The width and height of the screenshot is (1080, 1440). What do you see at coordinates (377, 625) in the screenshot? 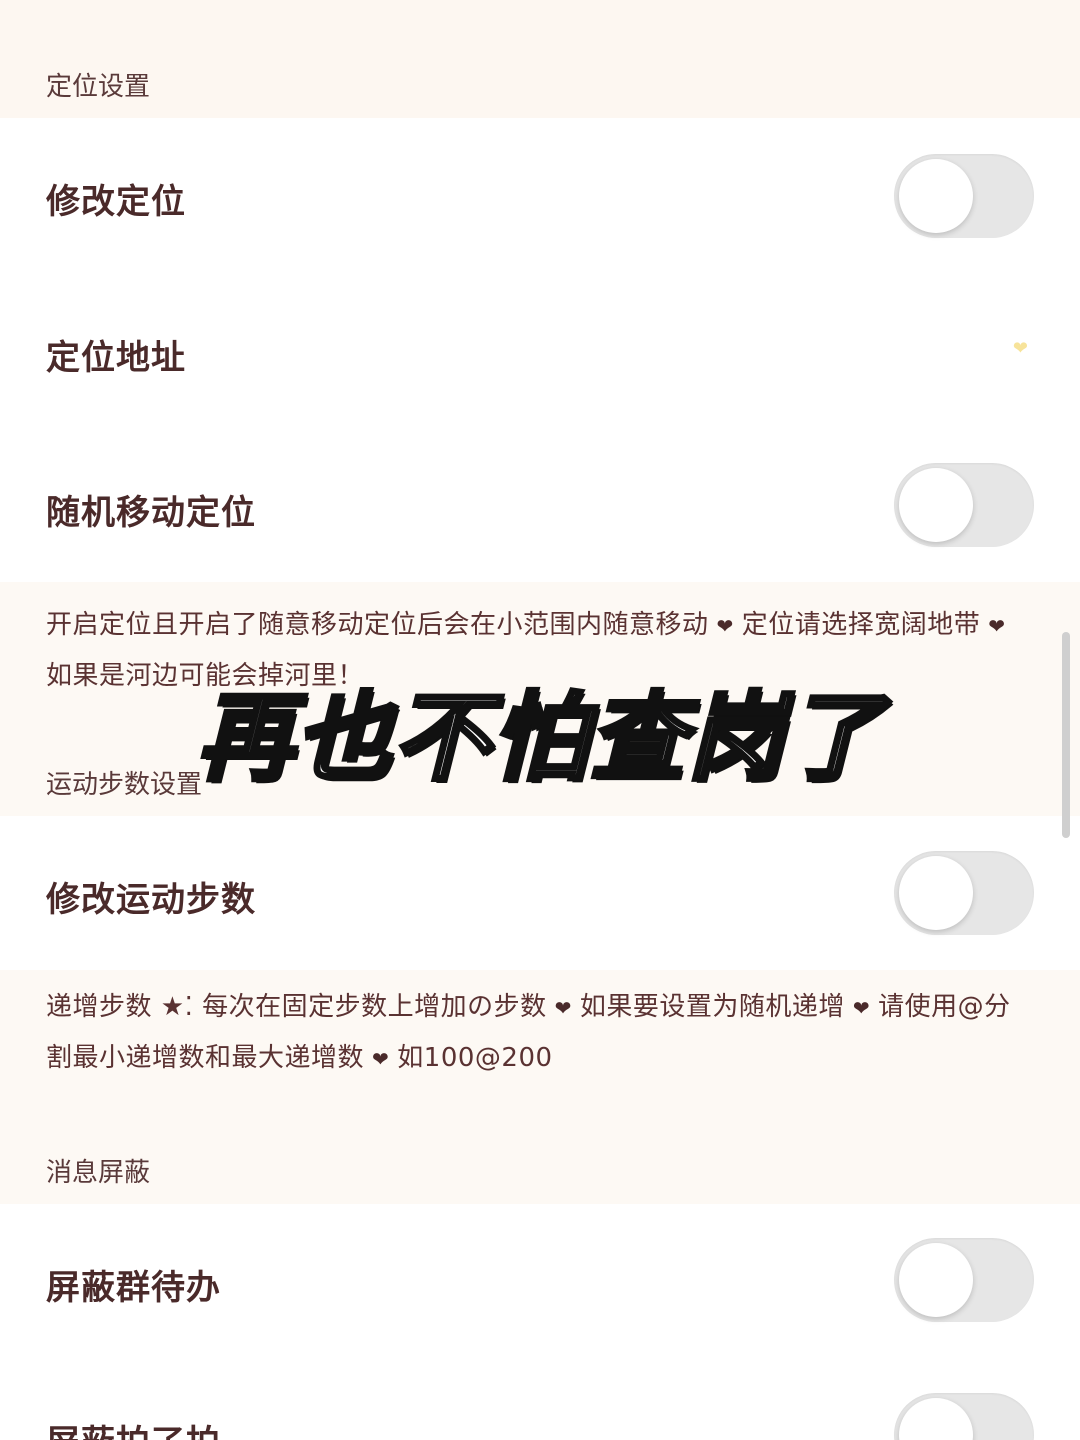
I see `location-note-part1: 开启定位且开启了随意移动定位后会在小范围内随意移动` at bounding box center [377, 625].